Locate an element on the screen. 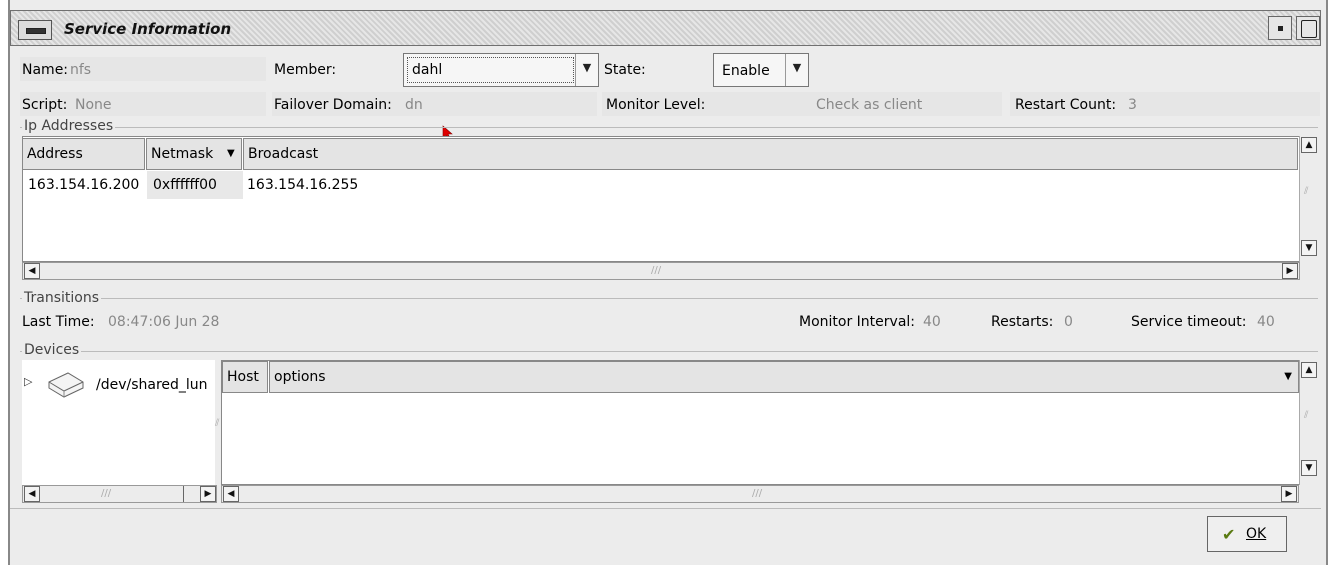 The height and width of the screenshot is (565, 1333). state-combo: Enable ▼ is located at coordinates (761, 70).